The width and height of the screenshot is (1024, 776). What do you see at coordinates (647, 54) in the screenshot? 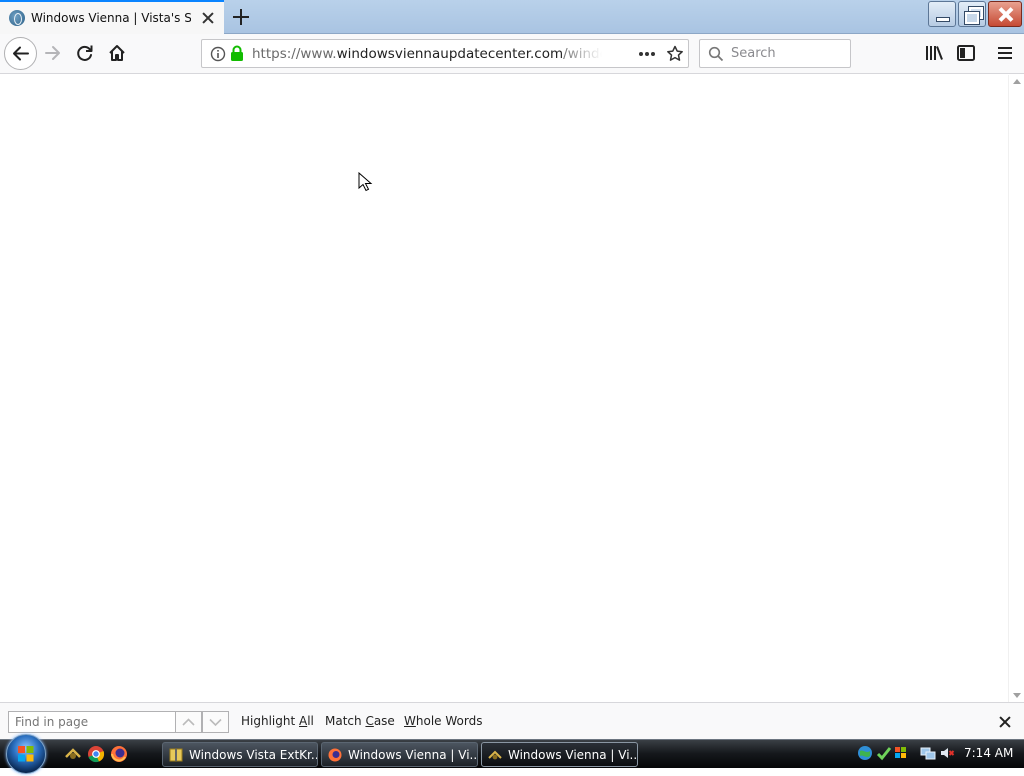
I see `page-actions-ellipsis-icon` at bounding box center [647, 54].